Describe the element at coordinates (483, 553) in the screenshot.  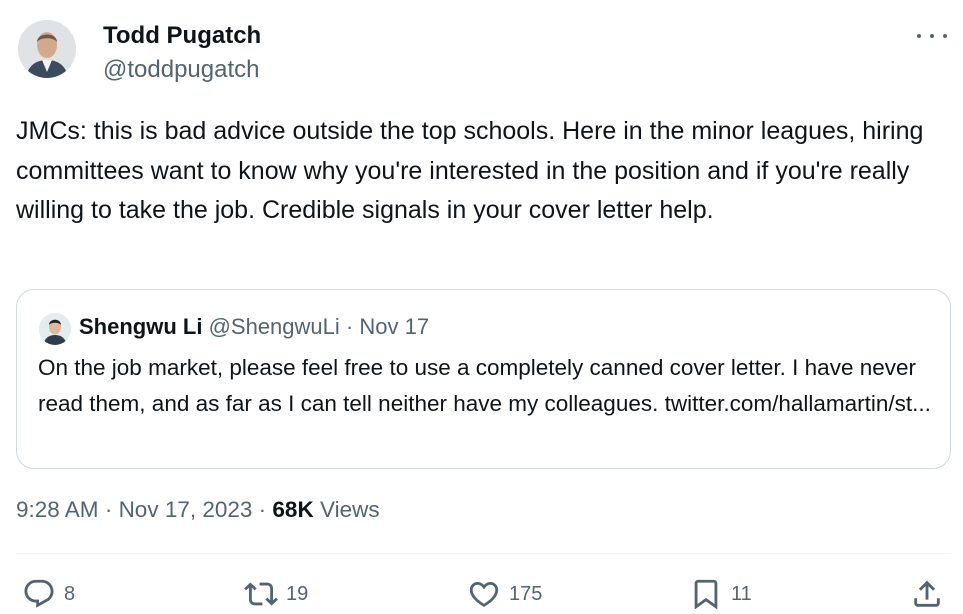
I see `divider` at that location.